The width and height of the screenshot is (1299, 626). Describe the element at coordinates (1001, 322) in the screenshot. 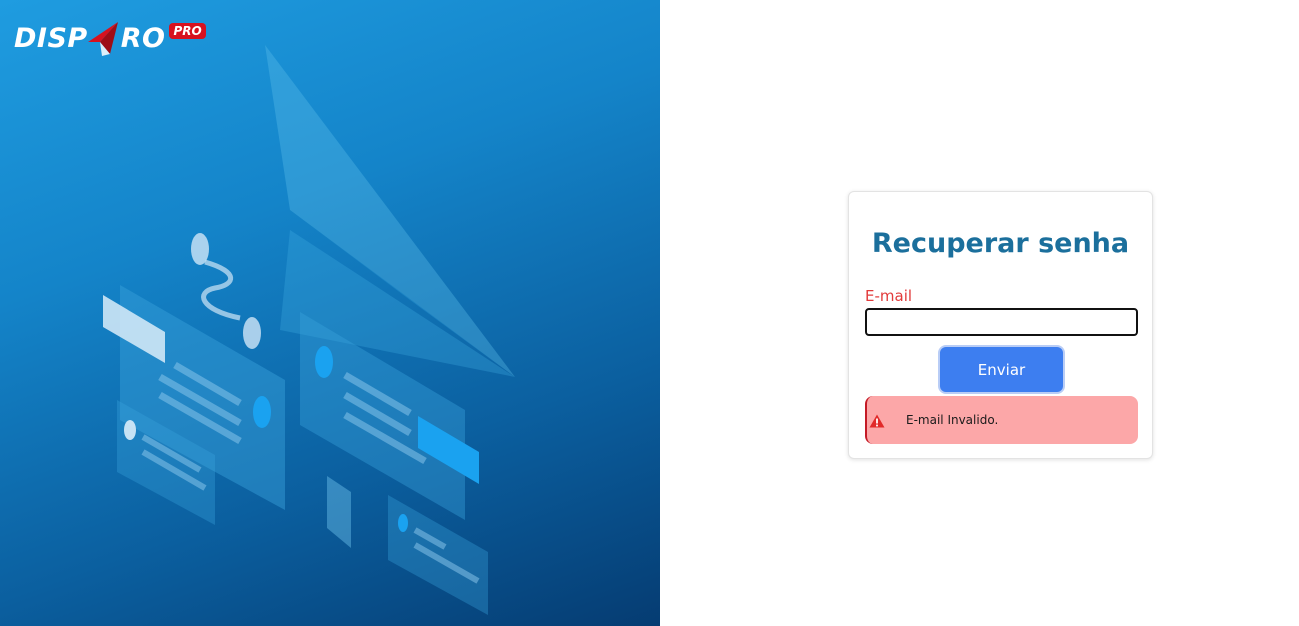

I see `email-field` at that location.